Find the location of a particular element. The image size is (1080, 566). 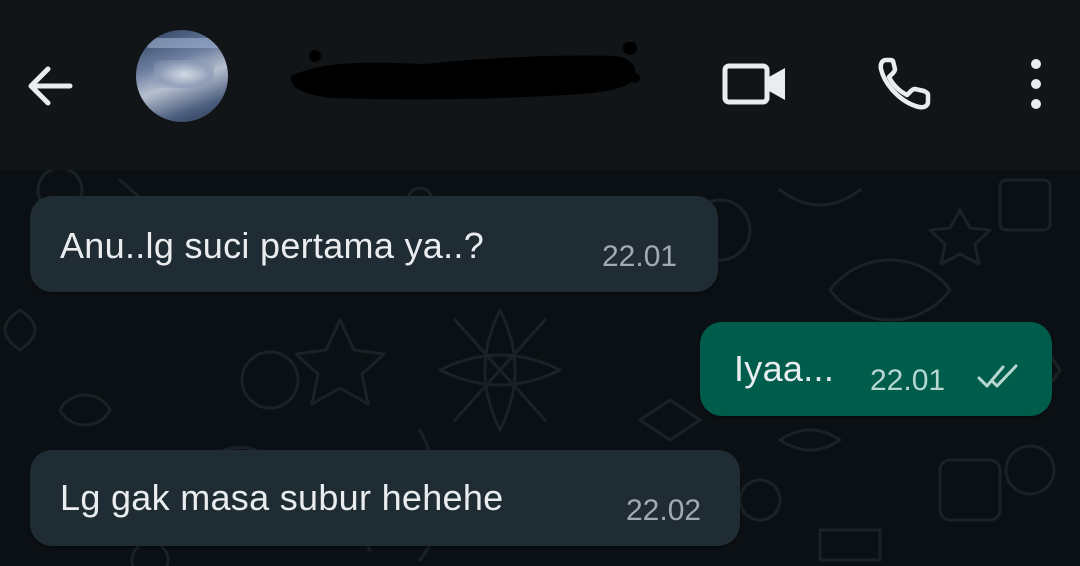

video-camera-icon is located at coordinates (753, 84).